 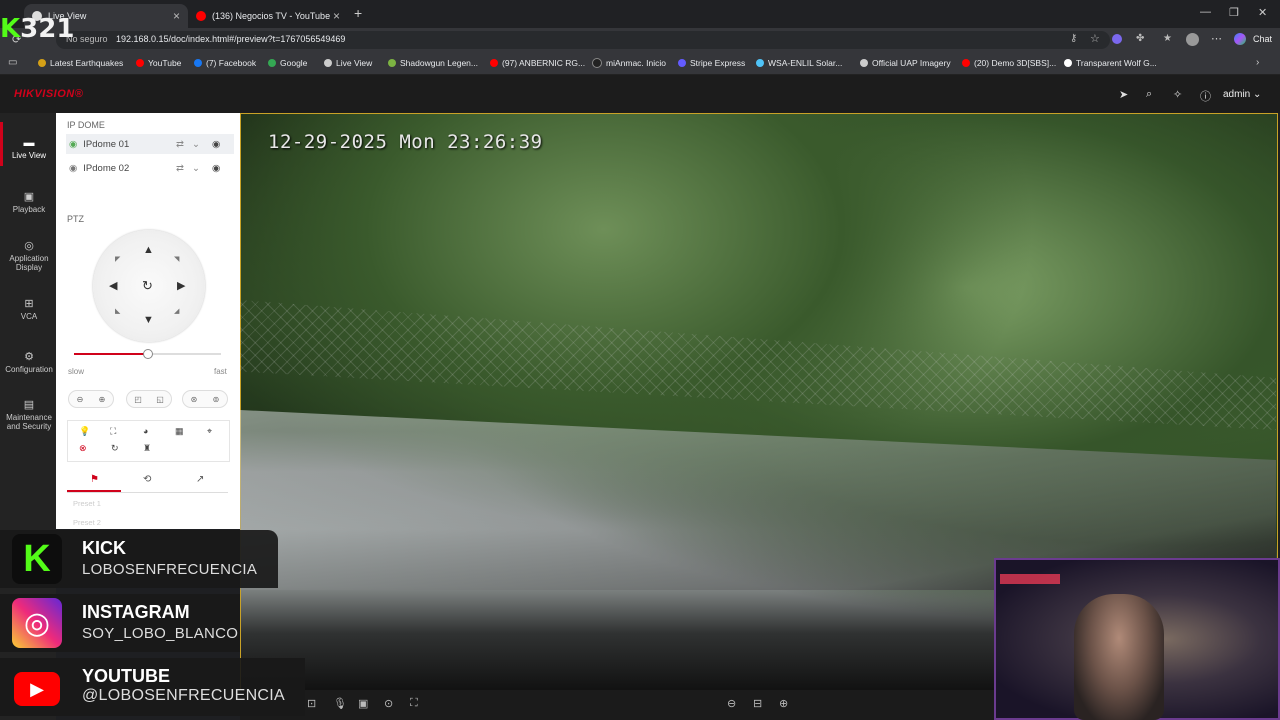 I want to click on camera-online-icon: ◉, so click(x=73, y=144).